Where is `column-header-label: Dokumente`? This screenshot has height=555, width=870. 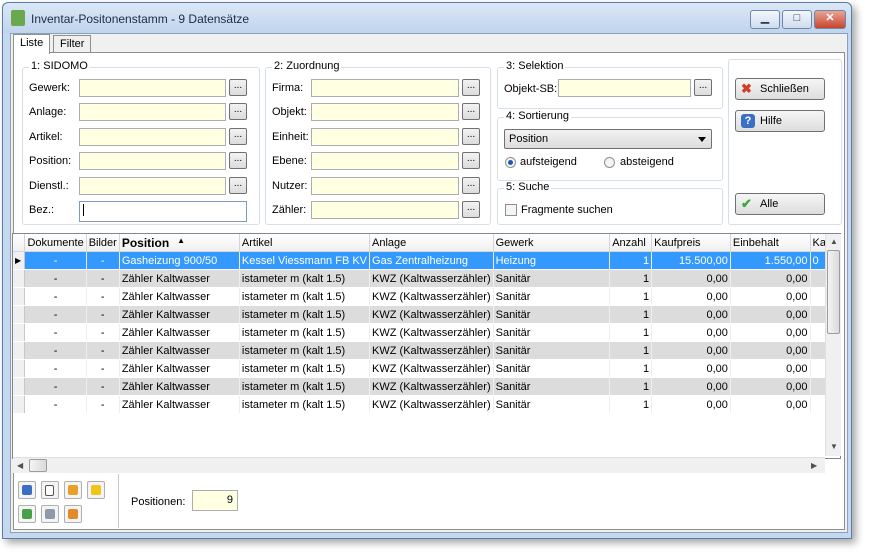 column-header-label: Dokumente is located at coordinates (55, 242).